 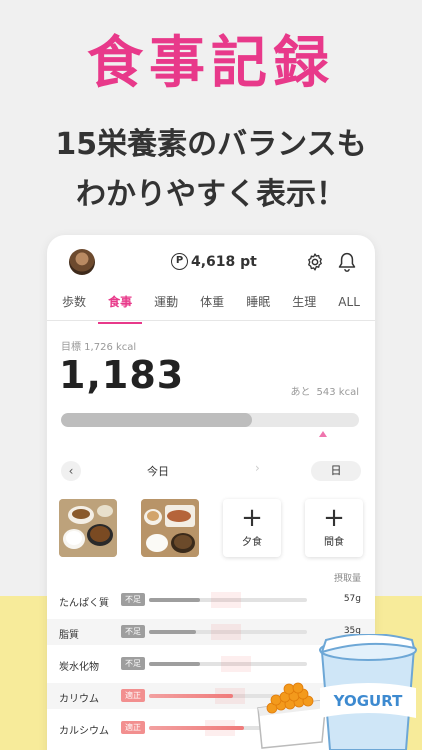 I want to click on hero-title: 食事記録, so click(x=211, y=63).